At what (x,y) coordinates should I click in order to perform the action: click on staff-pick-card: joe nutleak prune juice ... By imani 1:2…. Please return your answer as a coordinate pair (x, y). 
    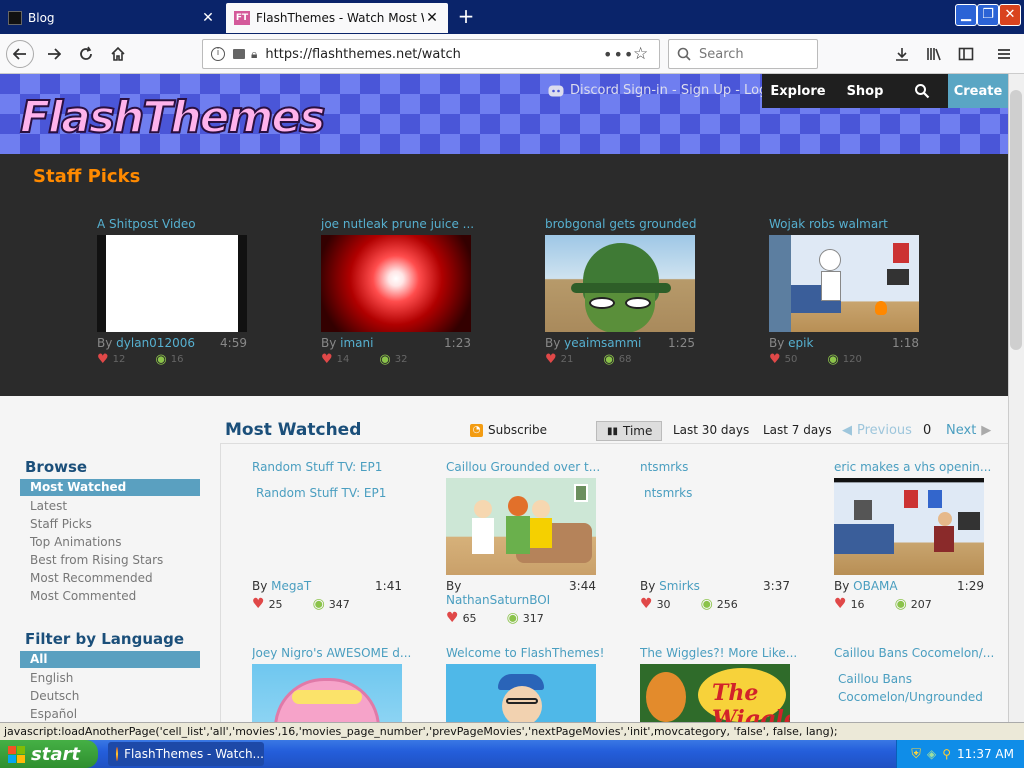
    Looking at the image, I should click on (409, 292).